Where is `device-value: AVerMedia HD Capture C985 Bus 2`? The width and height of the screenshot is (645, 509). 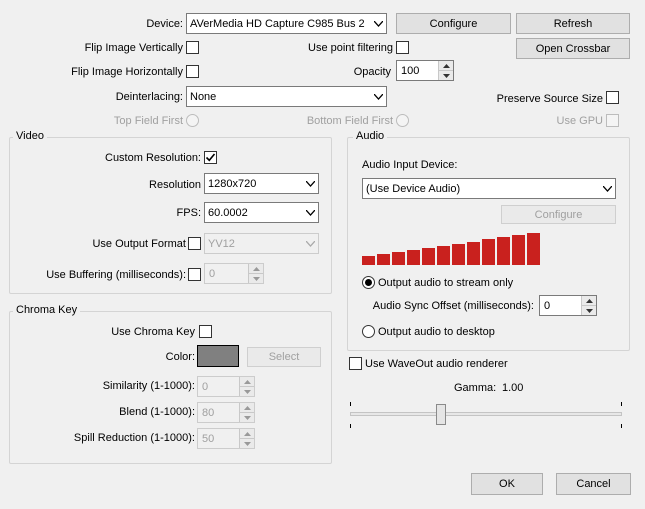 device-value: AVerMedia HD Capture C985 Bus 2 is located at coordinates (277, 23).